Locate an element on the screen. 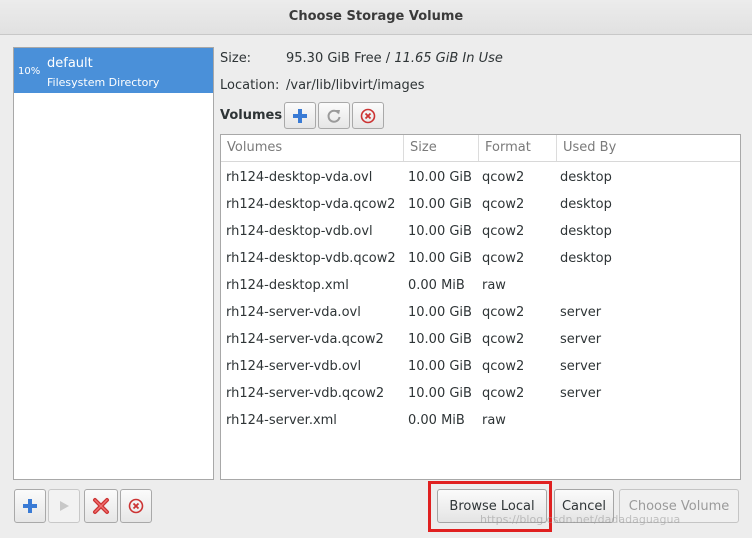 The image size is (752, 538). stop-x-icon is located at coordinates (101, 506).